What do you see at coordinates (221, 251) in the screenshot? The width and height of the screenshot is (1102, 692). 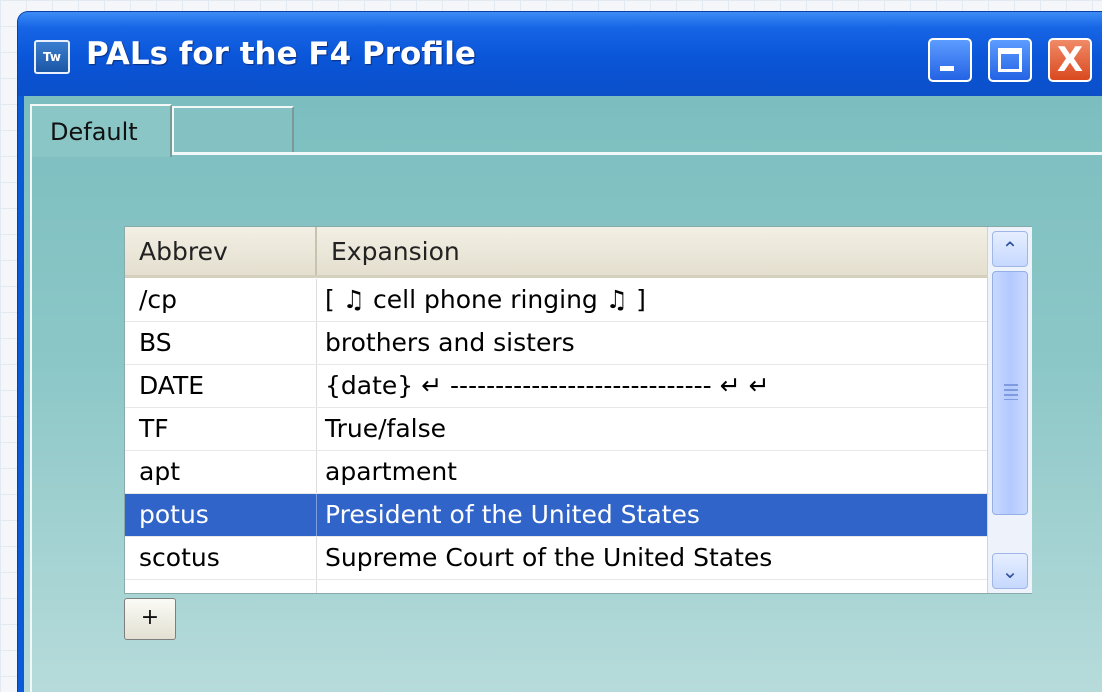 I see `column-header-abbrev: Abbrev` at bounding box center [221, 251].